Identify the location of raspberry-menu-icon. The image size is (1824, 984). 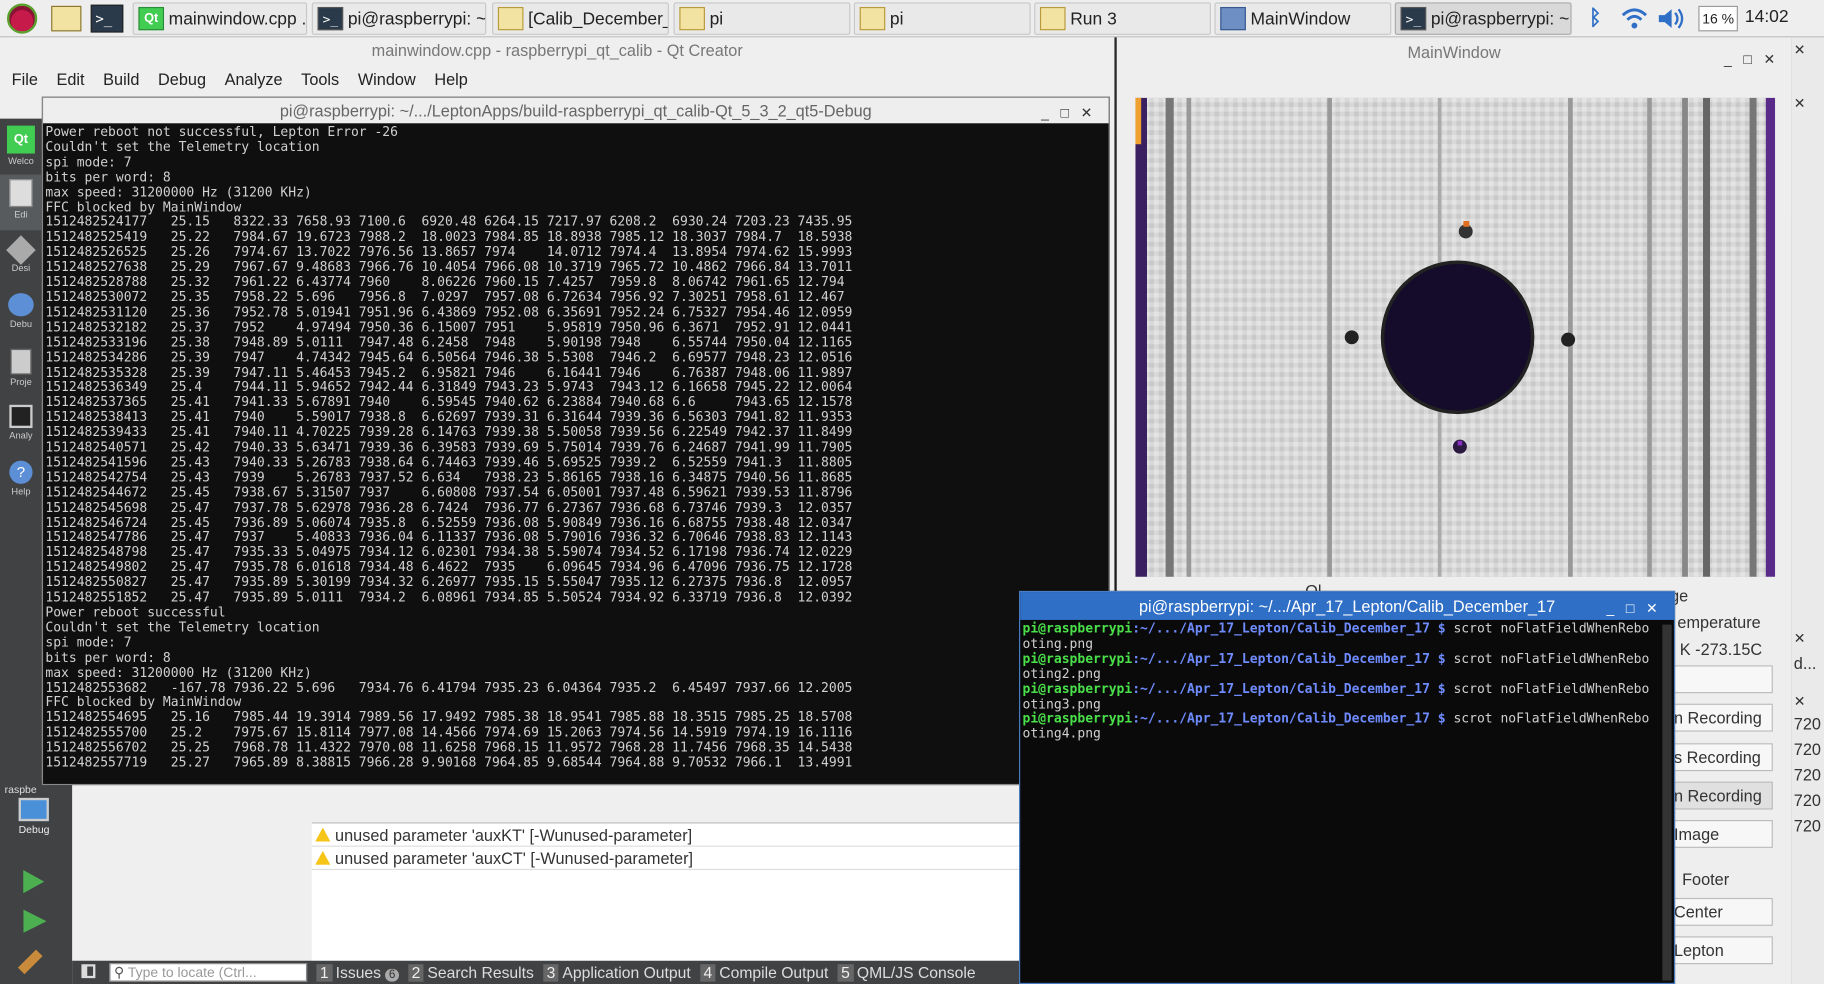
(22, 18).